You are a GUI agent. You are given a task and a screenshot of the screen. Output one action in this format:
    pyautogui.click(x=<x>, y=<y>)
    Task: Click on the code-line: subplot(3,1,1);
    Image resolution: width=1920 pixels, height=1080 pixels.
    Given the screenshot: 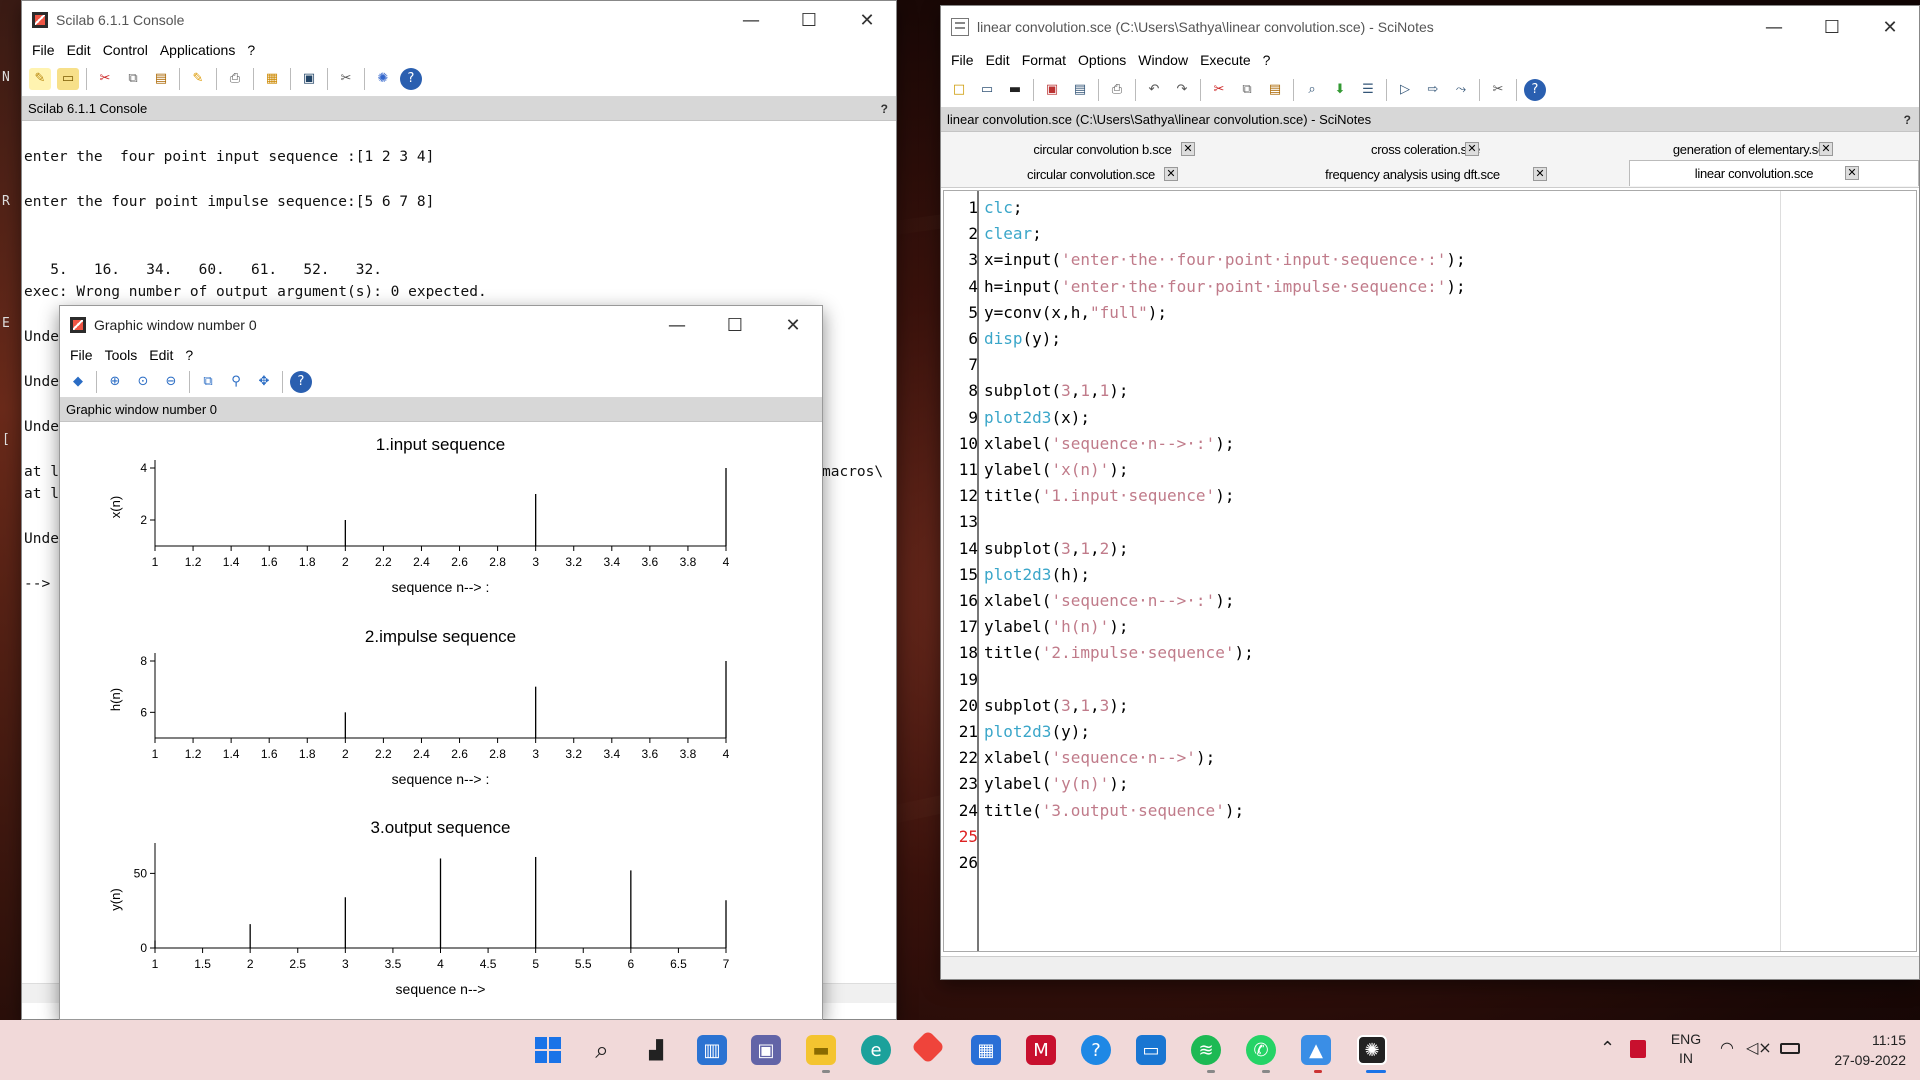 What is the action you would take?
    pyautogui.click(x=1056, y=391)
    